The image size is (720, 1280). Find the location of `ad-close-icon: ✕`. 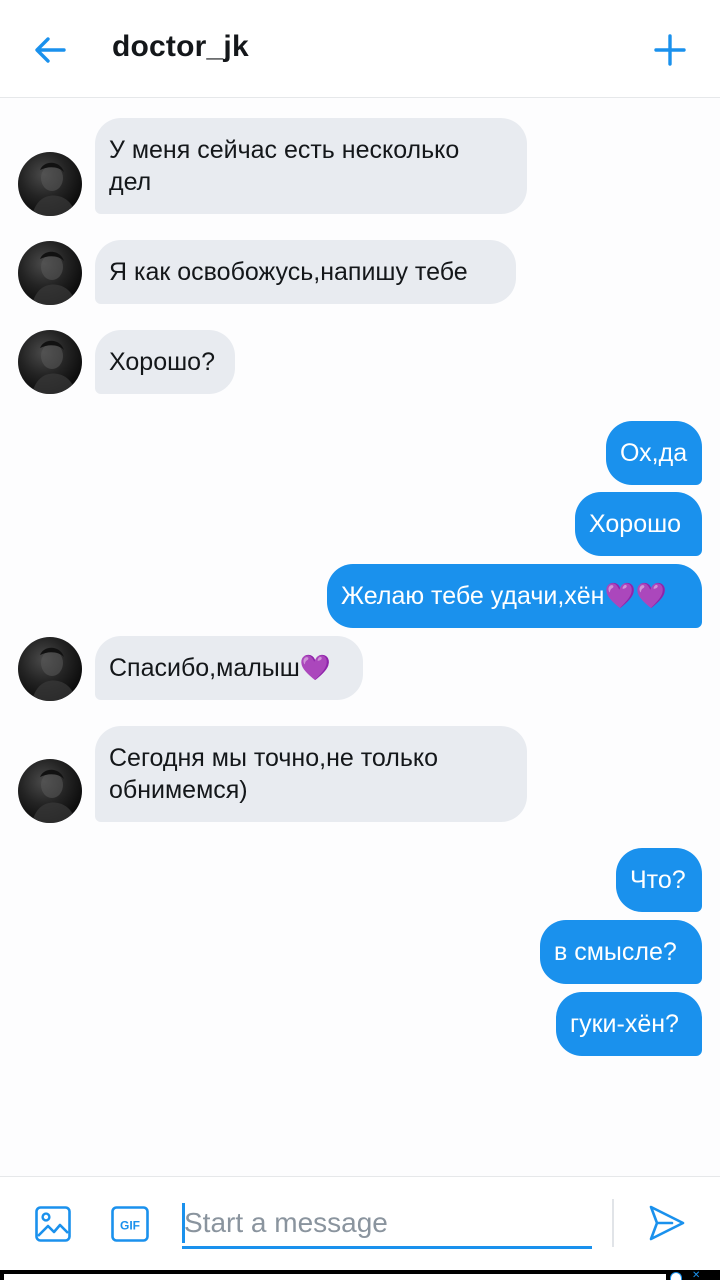

ad-close-icon: ✕ is located at coordinates (696, 1275).